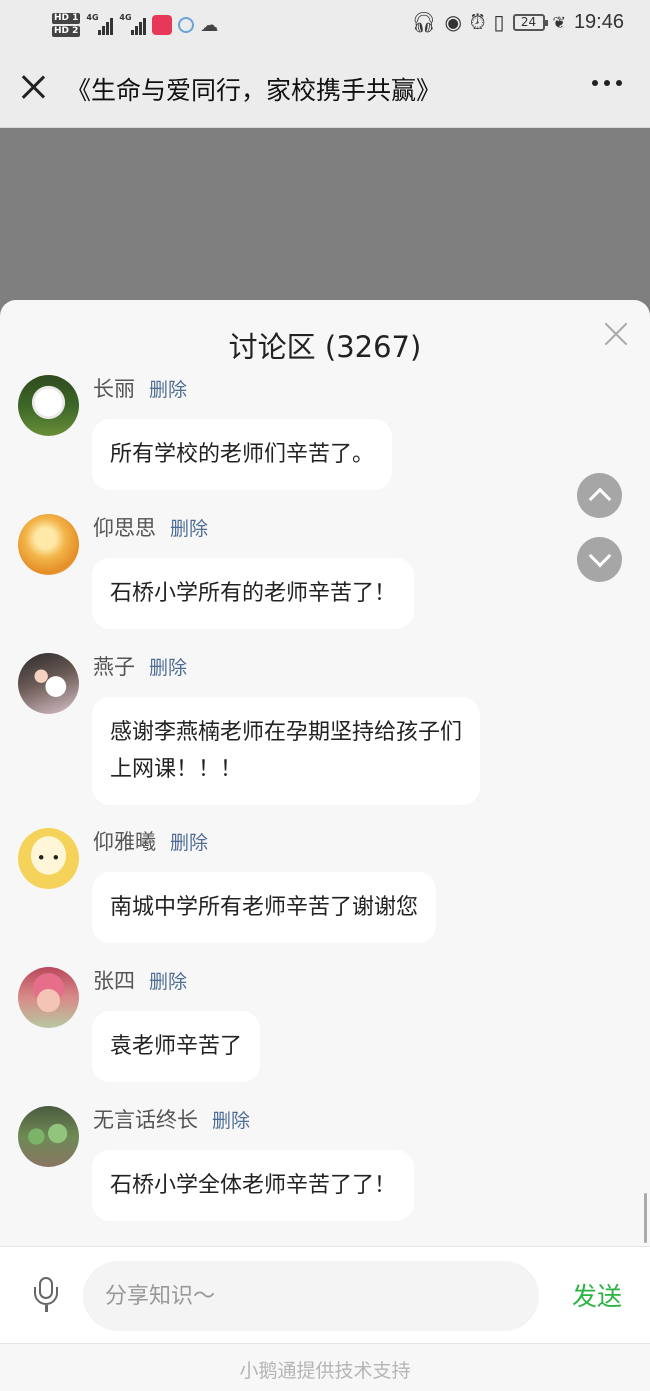 The height and width of the screenshot is (1391, 650). I want to click on message-bubble: 石桥小学所有的老师辛苦了！, so click(253, 593).